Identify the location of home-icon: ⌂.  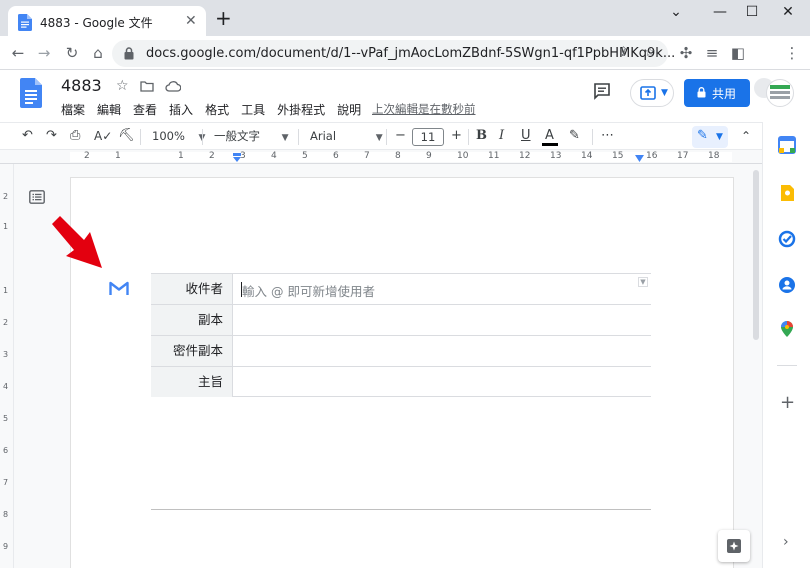
(98, 53).